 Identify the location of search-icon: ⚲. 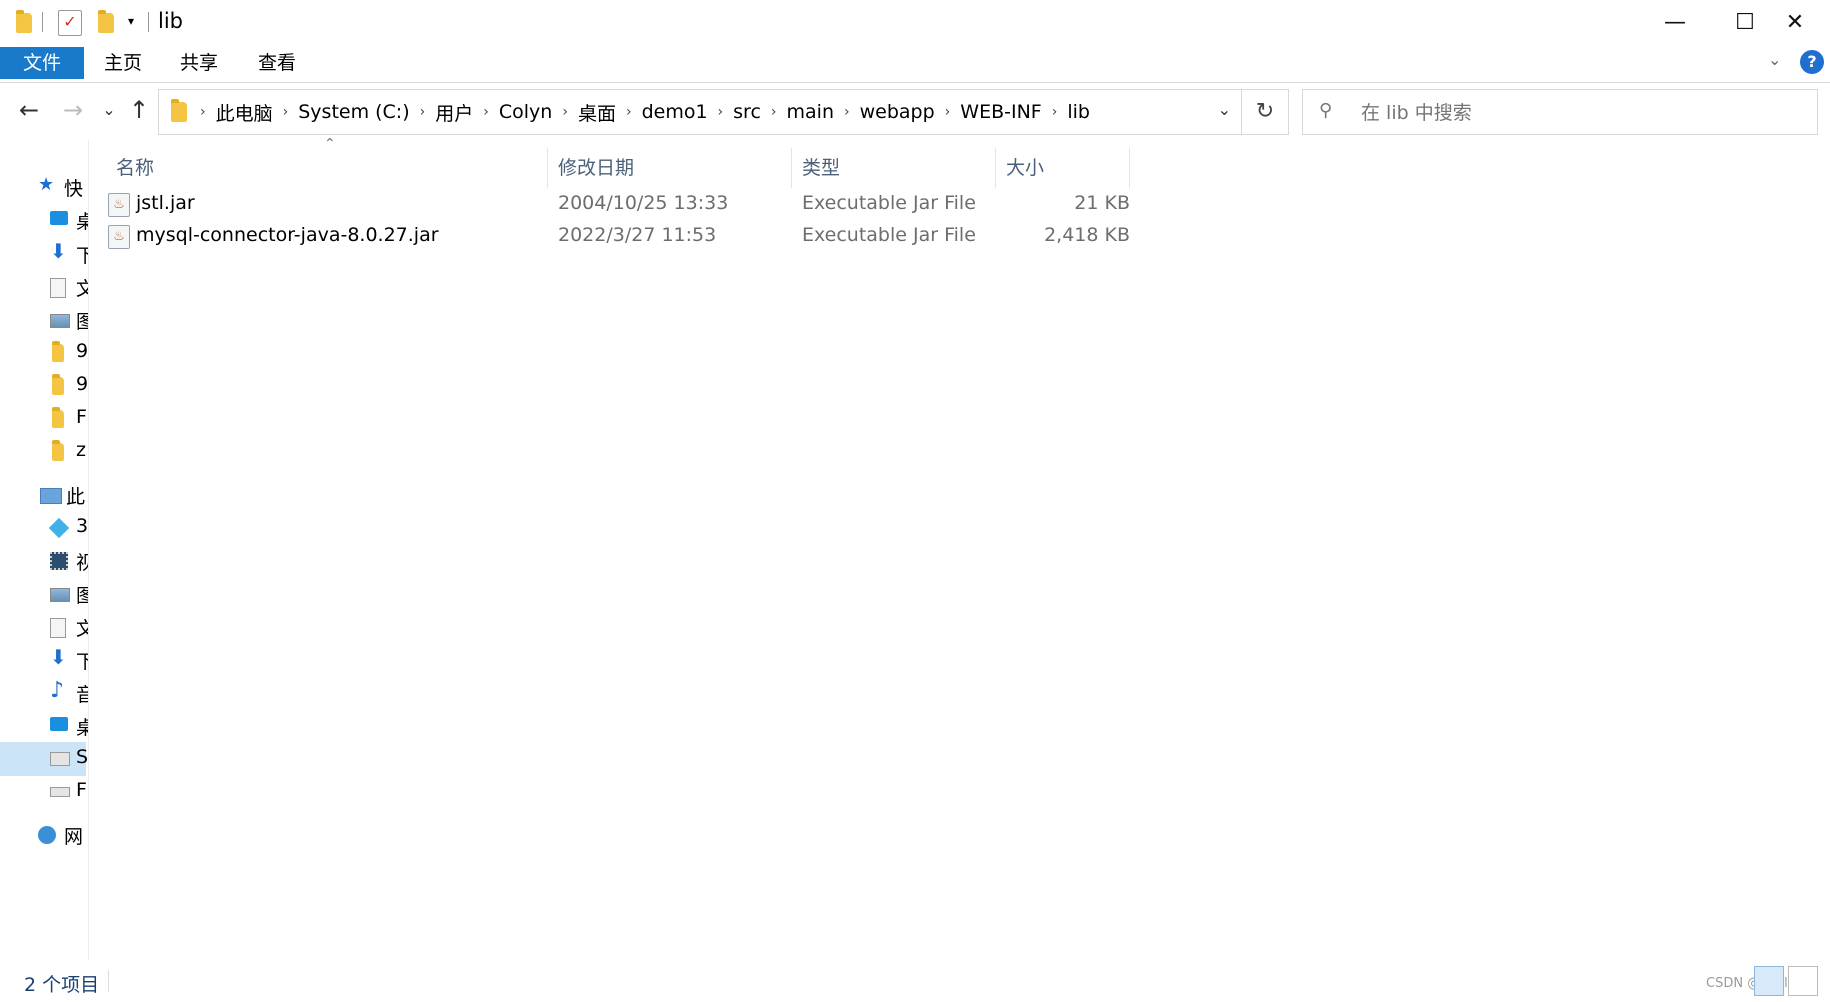
(1326, 110).